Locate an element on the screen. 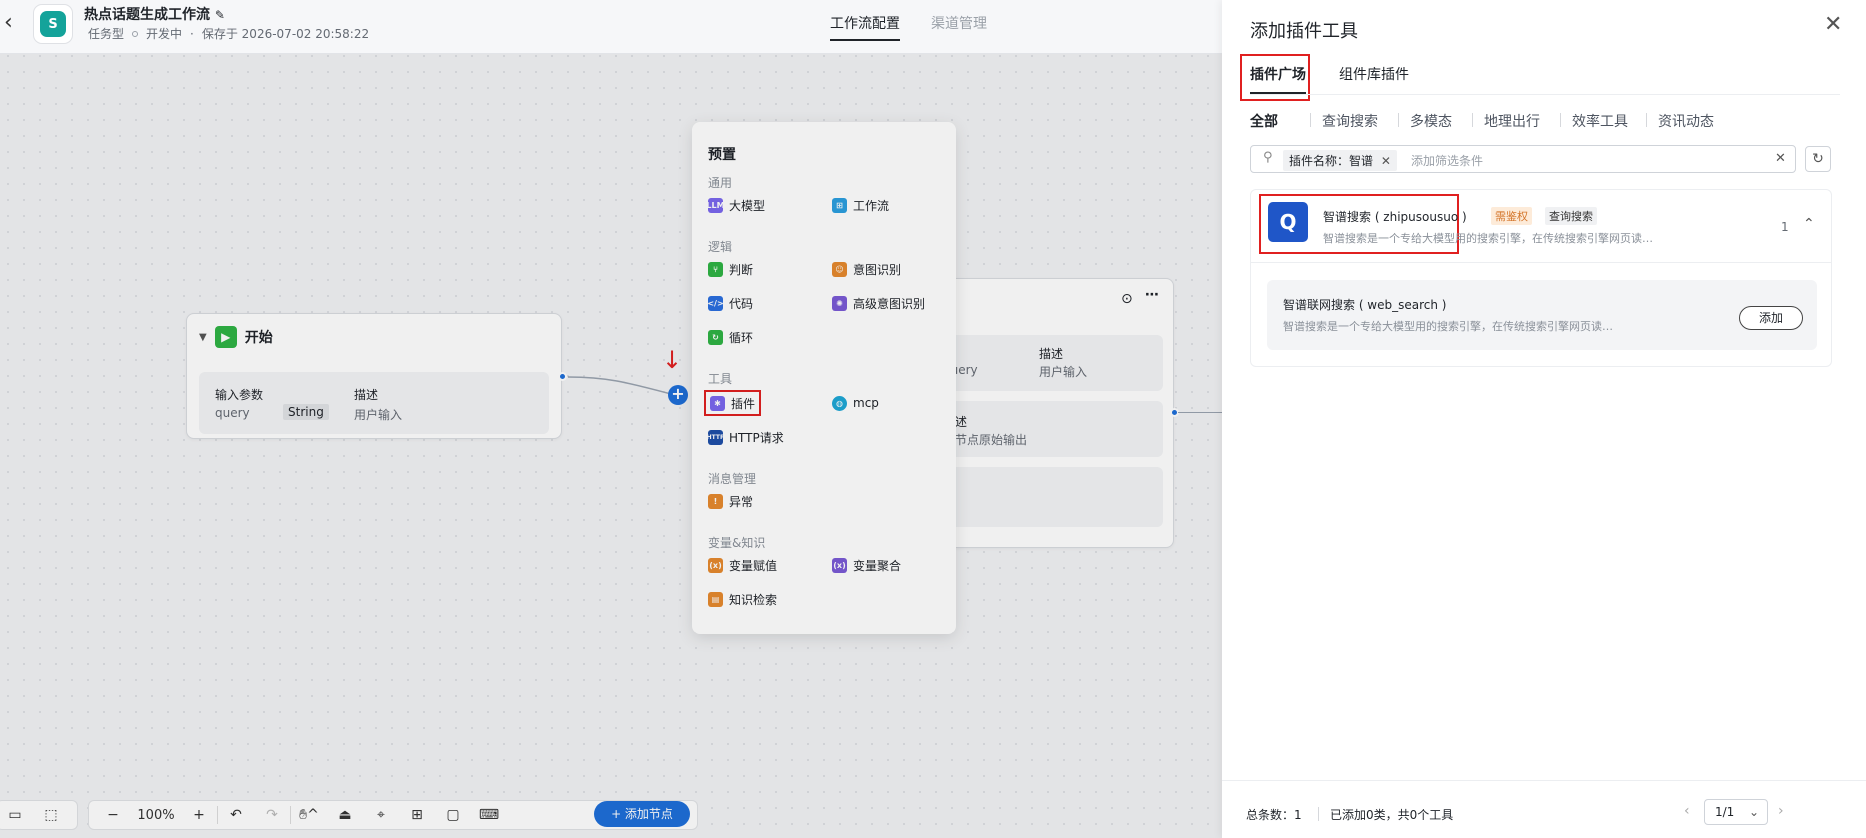 The width and height of the screenshot is (1866, 838). layout-icon: ⊞ is located at coordinates (417, 815).